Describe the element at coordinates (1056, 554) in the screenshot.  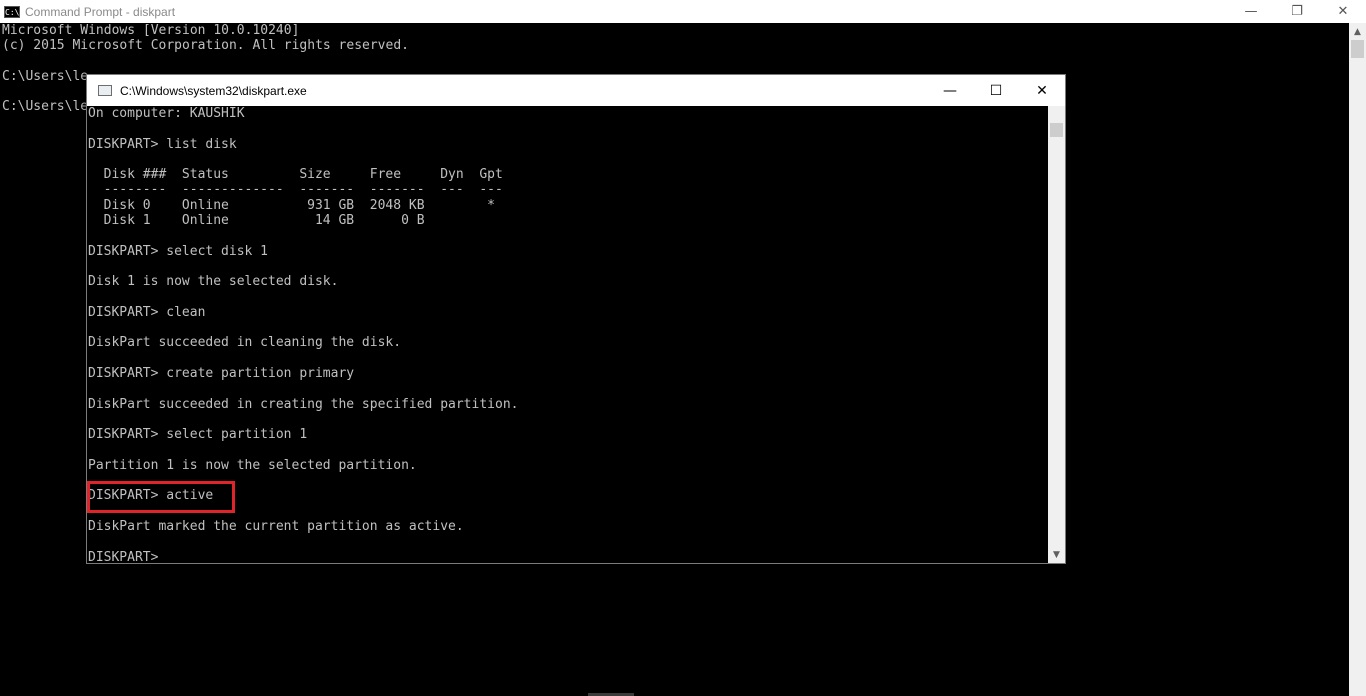
I see `scroll-down-arrow-icon: ▼` at that location.